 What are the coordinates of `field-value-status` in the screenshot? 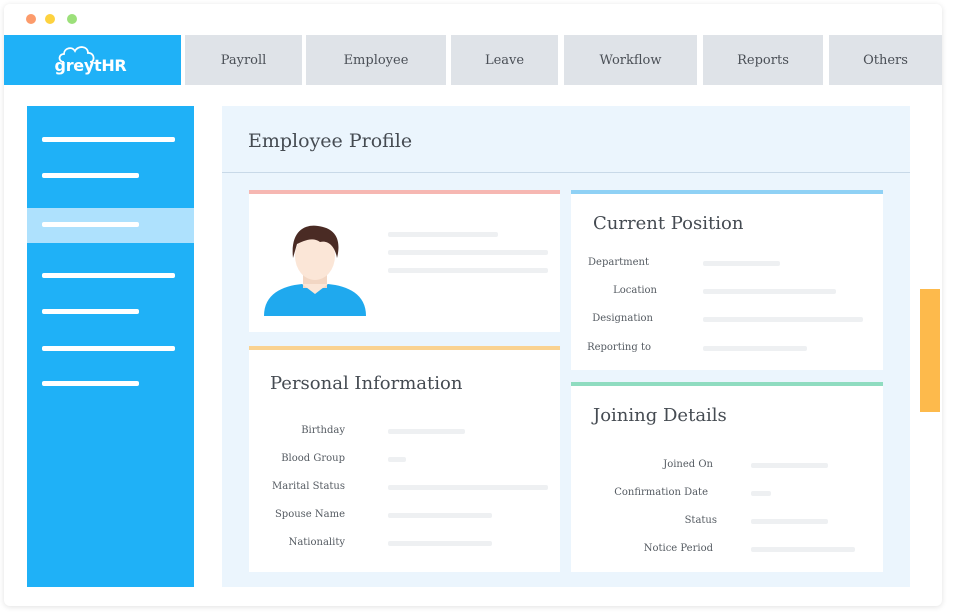 It's located at (789, 521).